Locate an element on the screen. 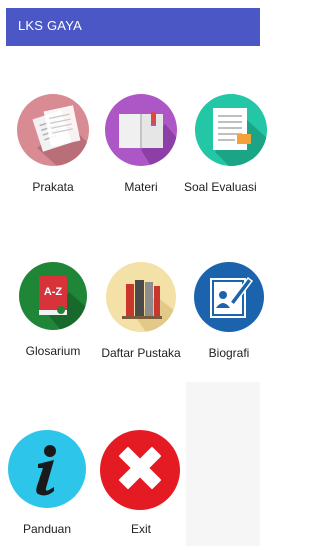  empty-panel is located at coordinates (223, 464).